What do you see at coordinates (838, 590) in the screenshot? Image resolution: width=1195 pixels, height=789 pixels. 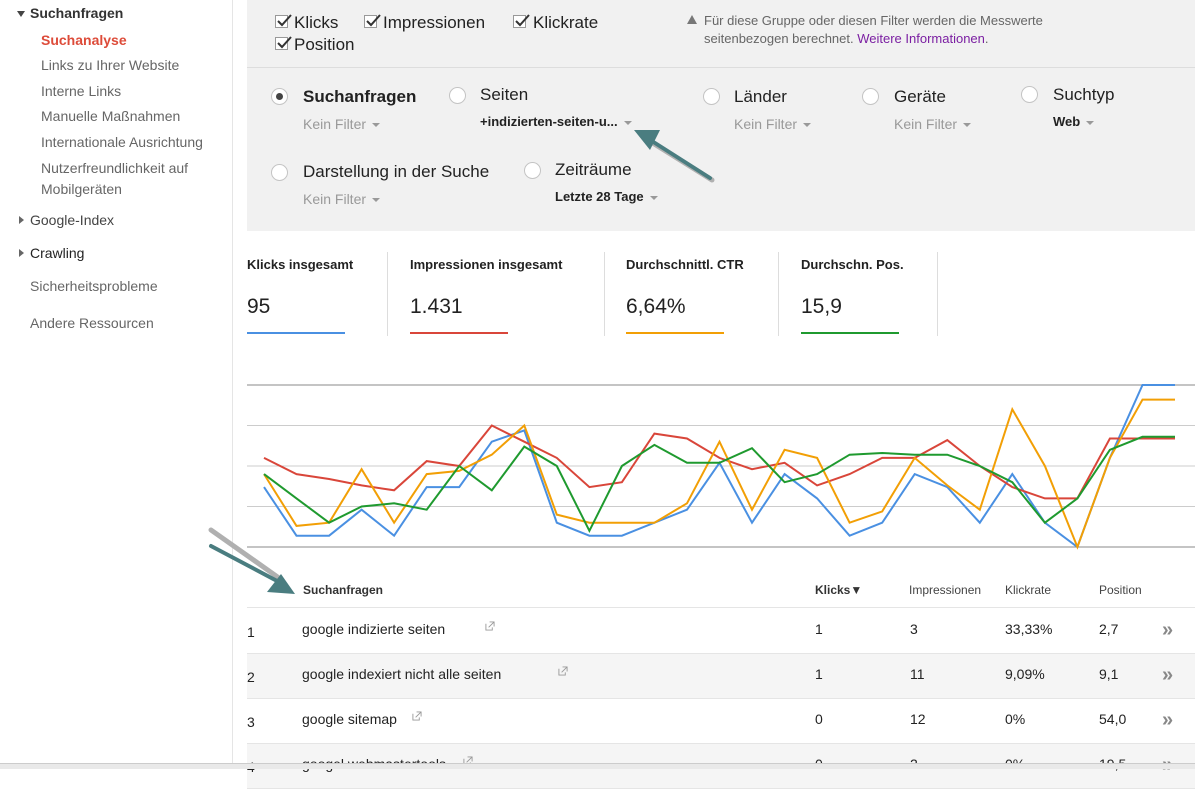 I see `col-header-klicks: Klicks▼` at bounding box center [838, 590].